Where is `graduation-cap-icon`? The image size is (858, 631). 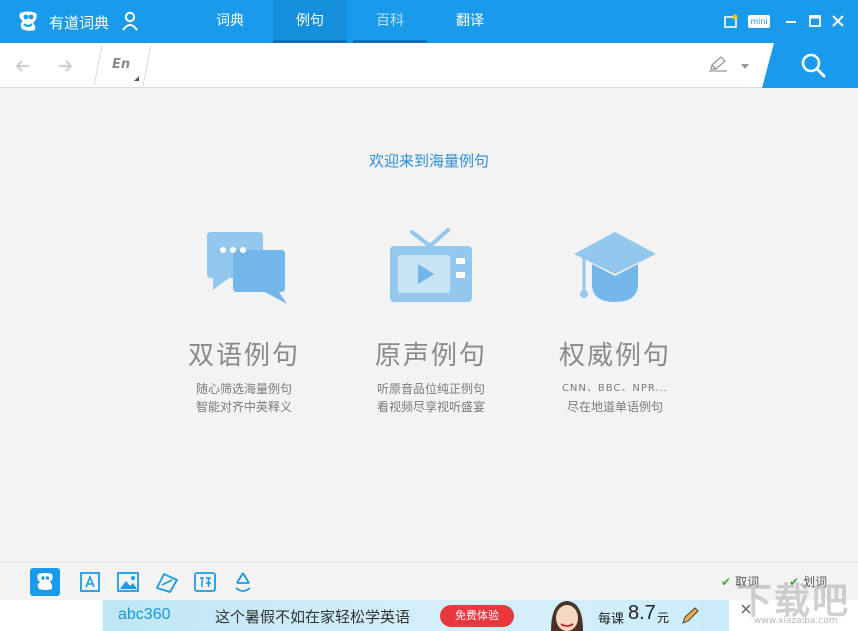 graduation-cap-icon is located at coordinates (615, 267).